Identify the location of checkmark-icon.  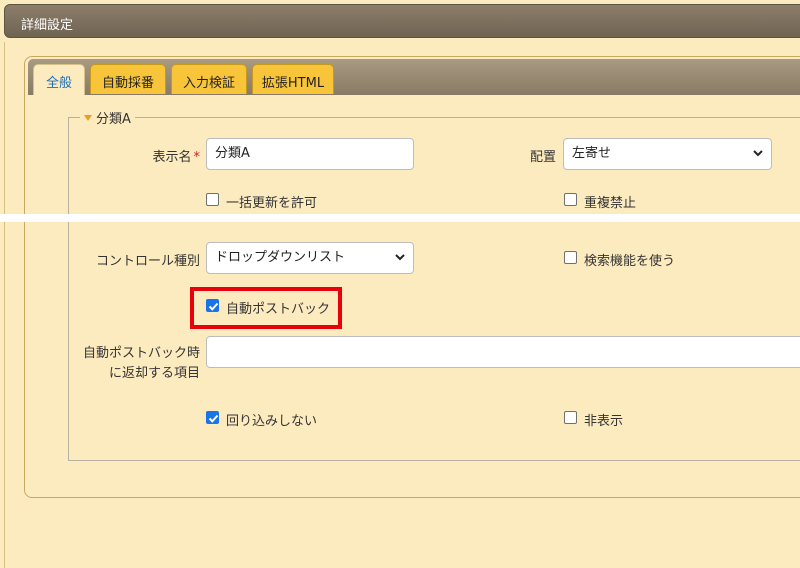
(213, 418).